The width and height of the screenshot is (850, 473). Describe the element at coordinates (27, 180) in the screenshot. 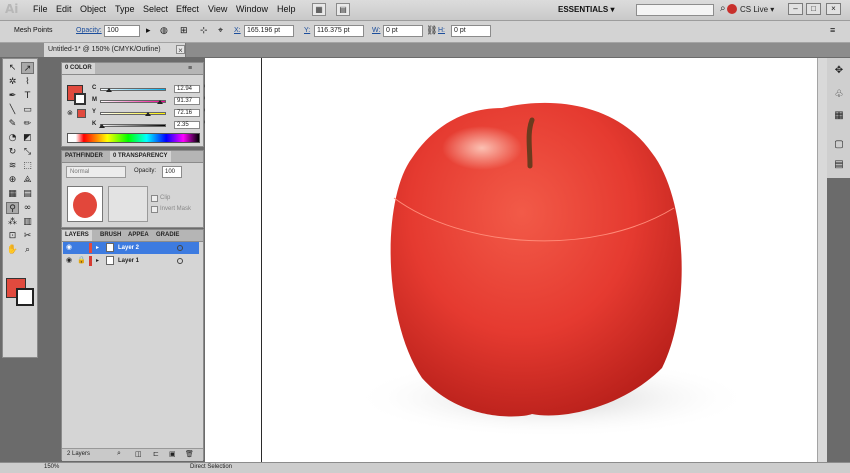

I see `perspective-tool-icon: ⟁` at that location.